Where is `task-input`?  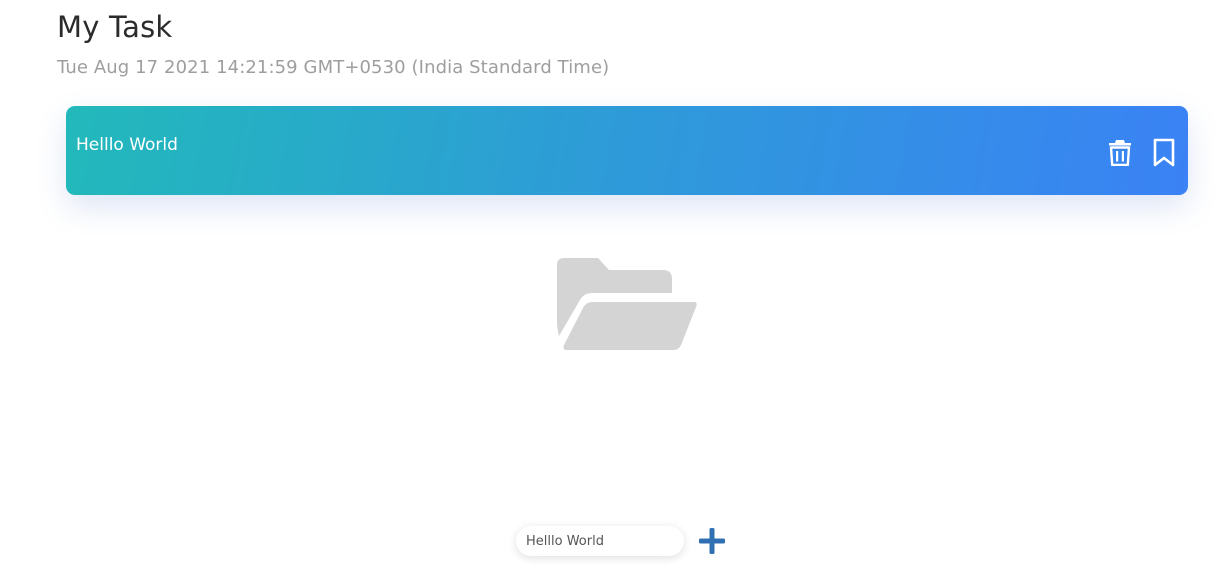
task-input is located at coordinates (600, 541).